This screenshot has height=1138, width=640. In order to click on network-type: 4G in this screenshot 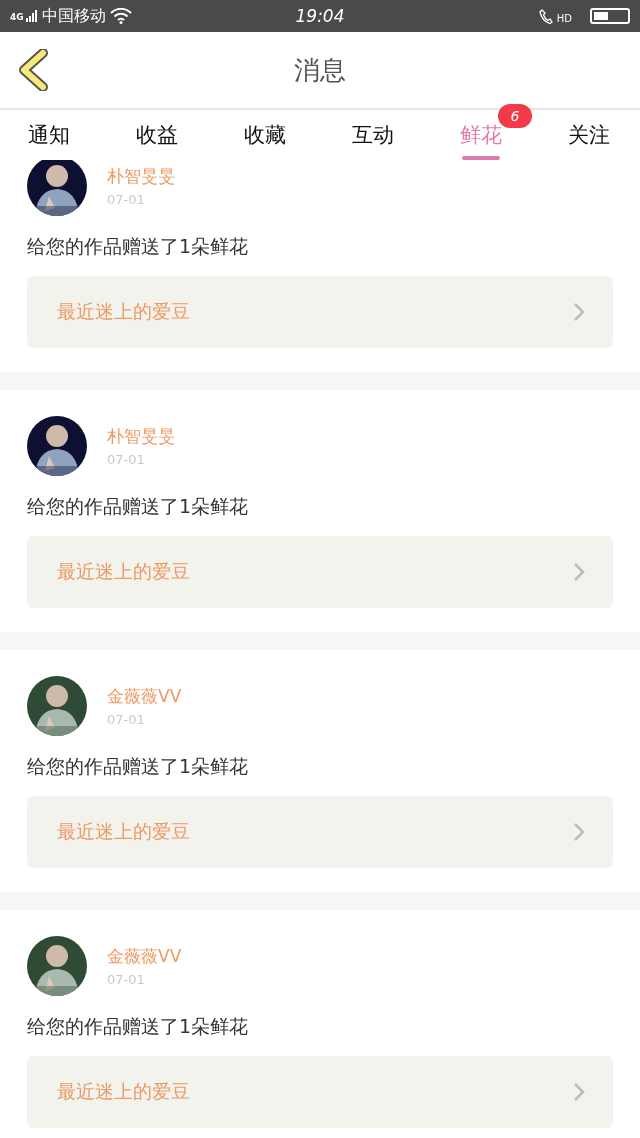, I will do `click(17, 16)`.